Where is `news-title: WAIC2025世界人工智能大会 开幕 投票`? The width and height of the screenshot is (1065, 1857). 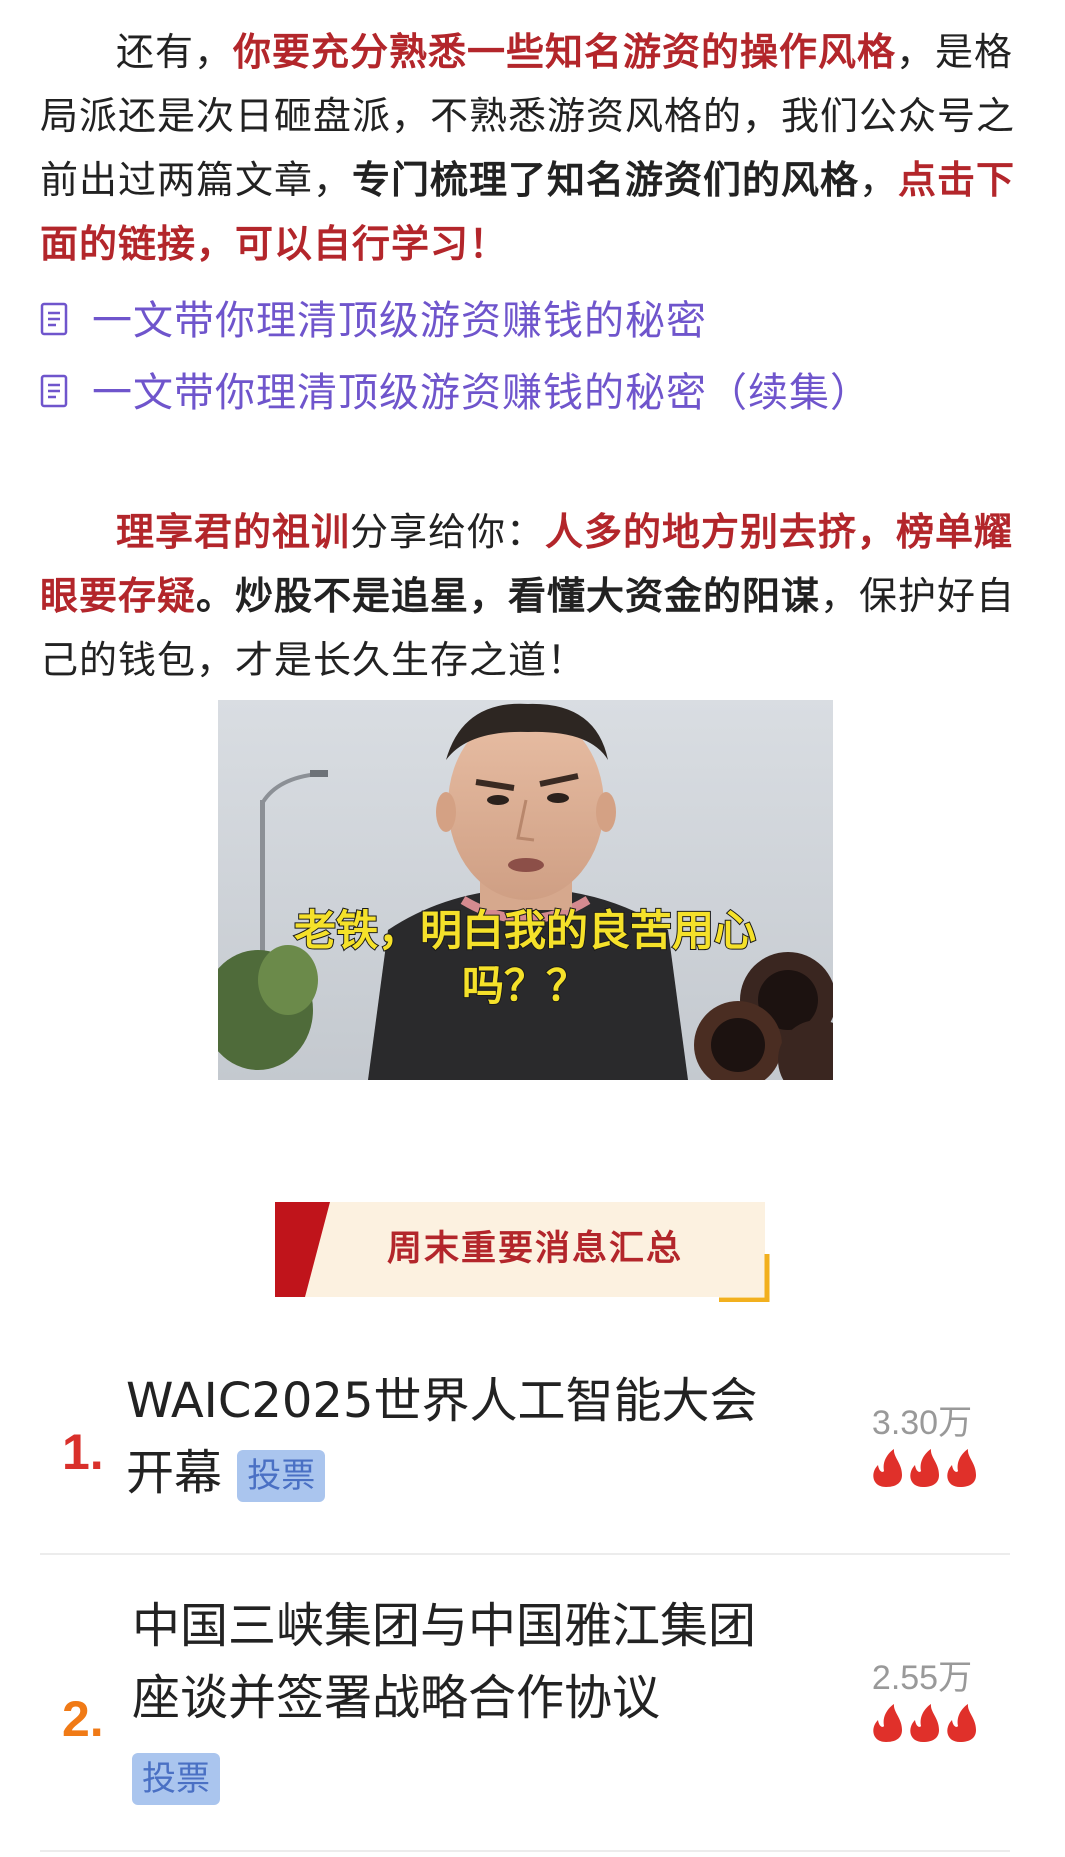 news-title: WAIC2025世界人工智能大会 开幕 投票 is located at coordinates (496, 1437).